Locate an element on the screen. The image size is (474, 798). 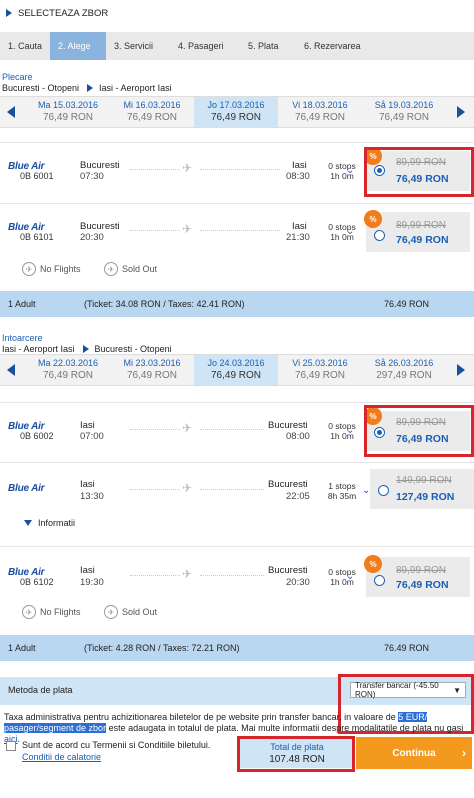
highlight-box is located at coordinates (419, 431).